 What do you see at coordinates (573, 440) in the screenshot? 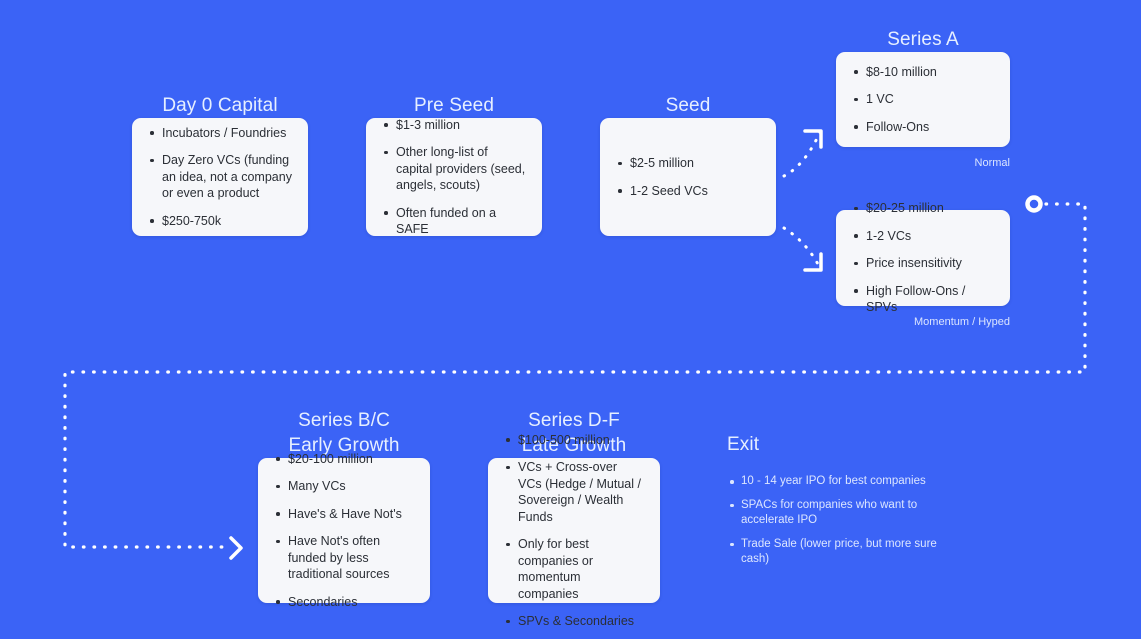
I see `list-item: $100-500 million` at bounding box center [573, 440].